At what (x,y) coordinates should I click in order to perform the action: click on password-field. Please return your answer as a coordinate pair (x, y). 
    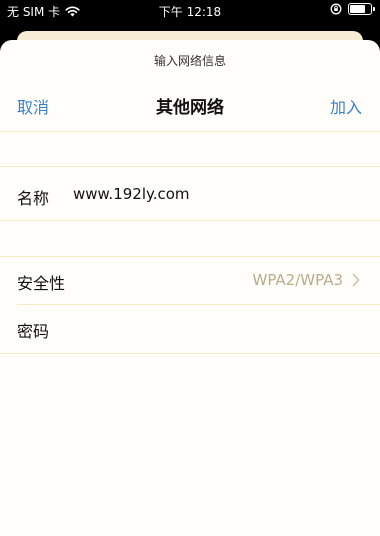
    Looking at the image, I should click on (218, 328).